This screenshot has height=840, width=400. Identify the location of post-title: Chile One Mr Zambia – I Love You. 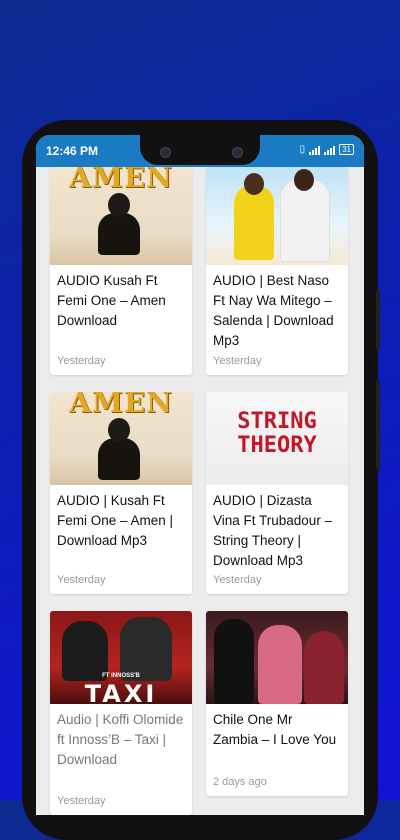
(277, 727).